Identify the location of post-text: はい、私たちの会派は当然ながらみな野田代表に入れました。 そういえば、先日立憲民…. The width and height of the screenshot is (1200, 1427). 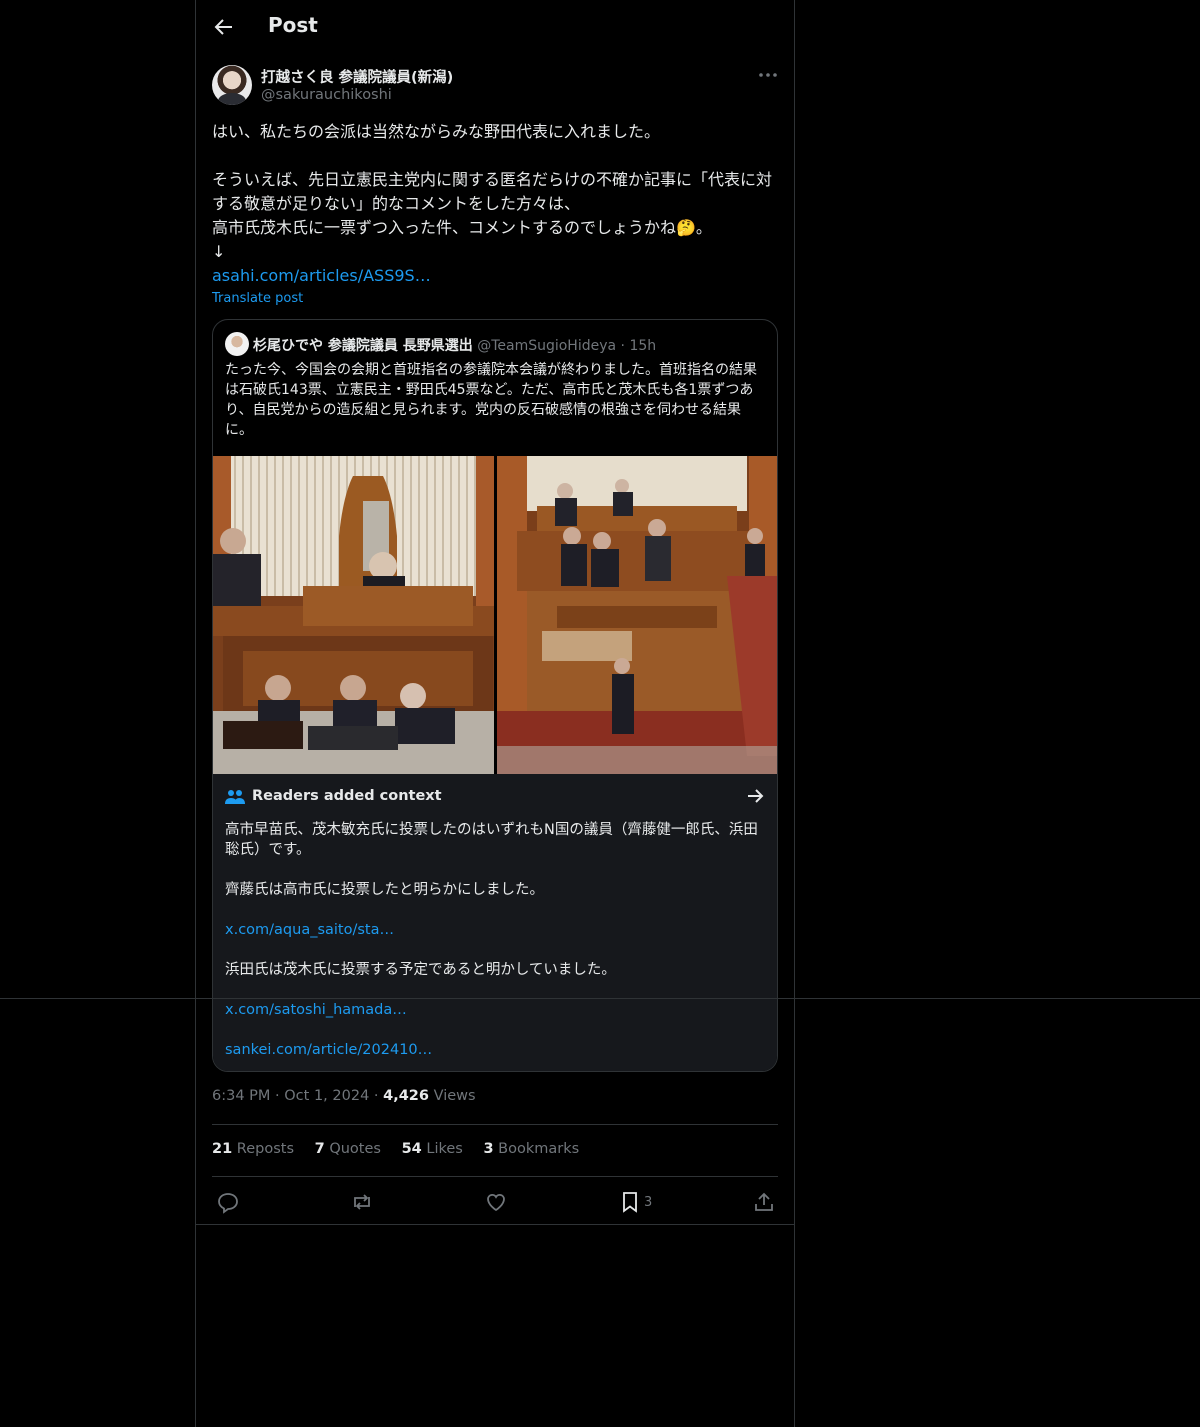
(496, 204).